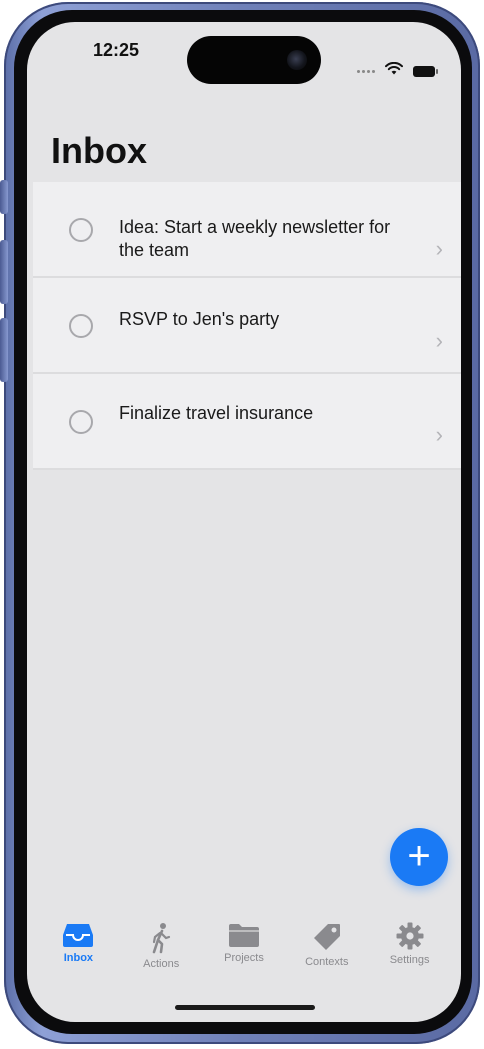 The width and height of the screenshot is (484, 1049). Describe the element at coordinates (419, 857) in the screenshot. I see `add-task-button: +` at that location.